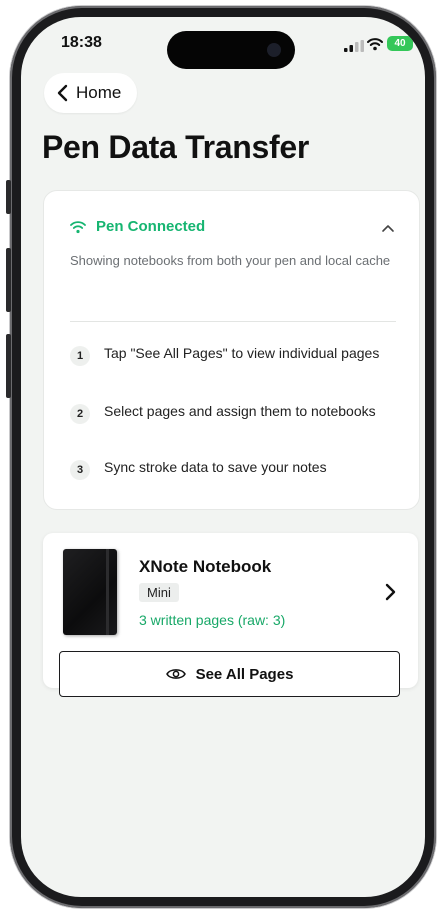  What do you see at coordinates (215, 467) in the screenshot?
I see `step-text: Sync stroke data to save your notes` at bounding box center [215, 467].